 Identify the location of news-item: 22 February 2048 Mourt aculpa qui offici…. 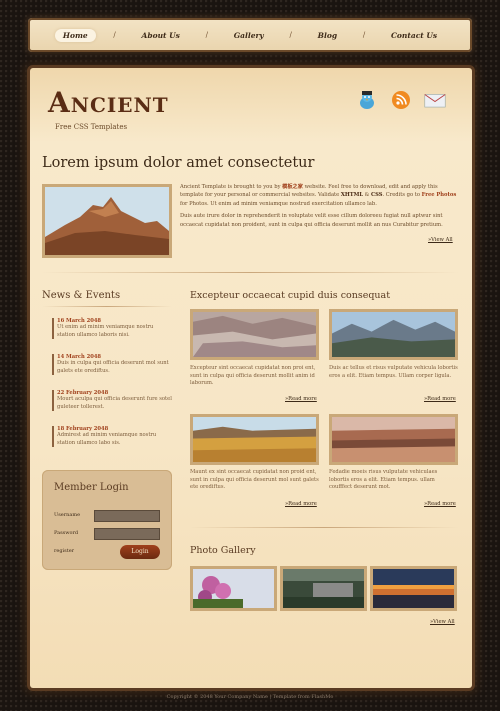
(112, 400).